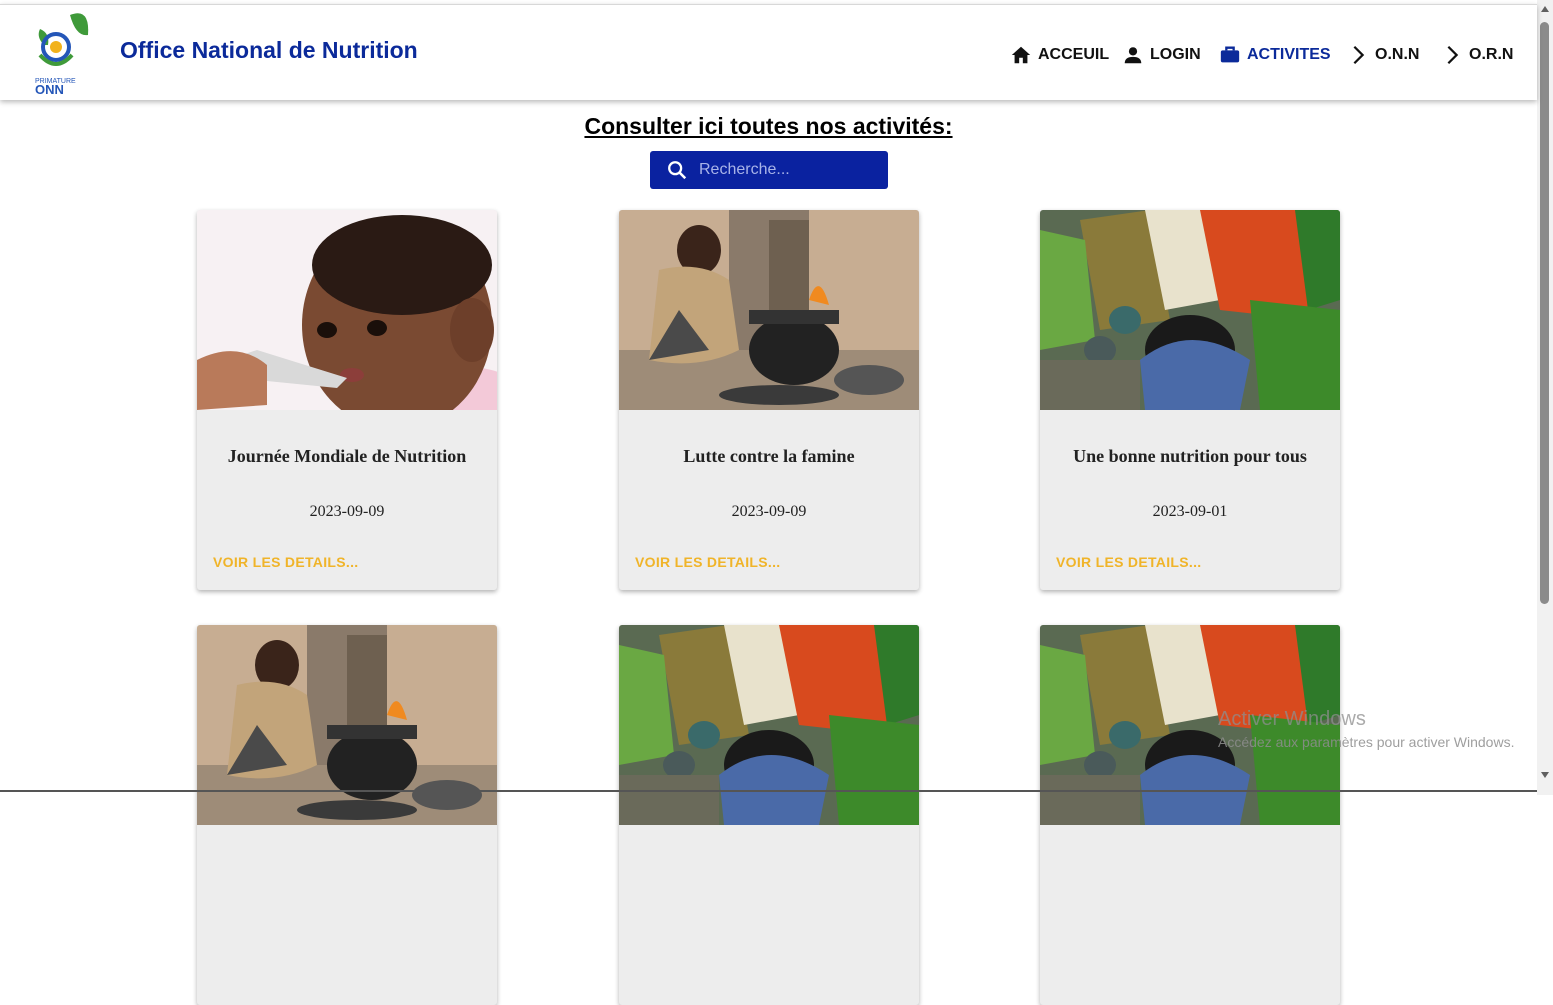  What do you see at coordinates (1190, 511) in the screenshot?
I see `card-date: 2023-09-01` at bounding box center [1190, 511].